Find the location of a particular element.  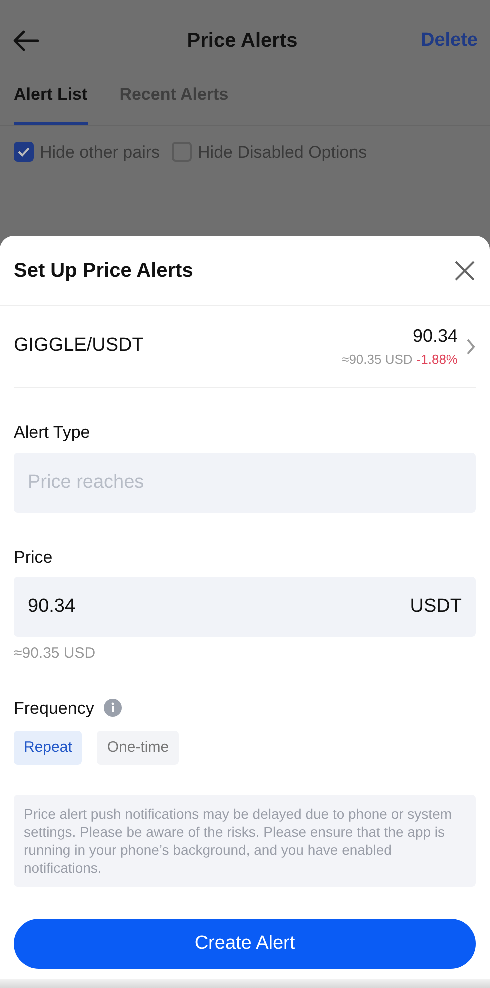

sheet-title: Set Up Price Alerts is located at coordinates (104, 271).